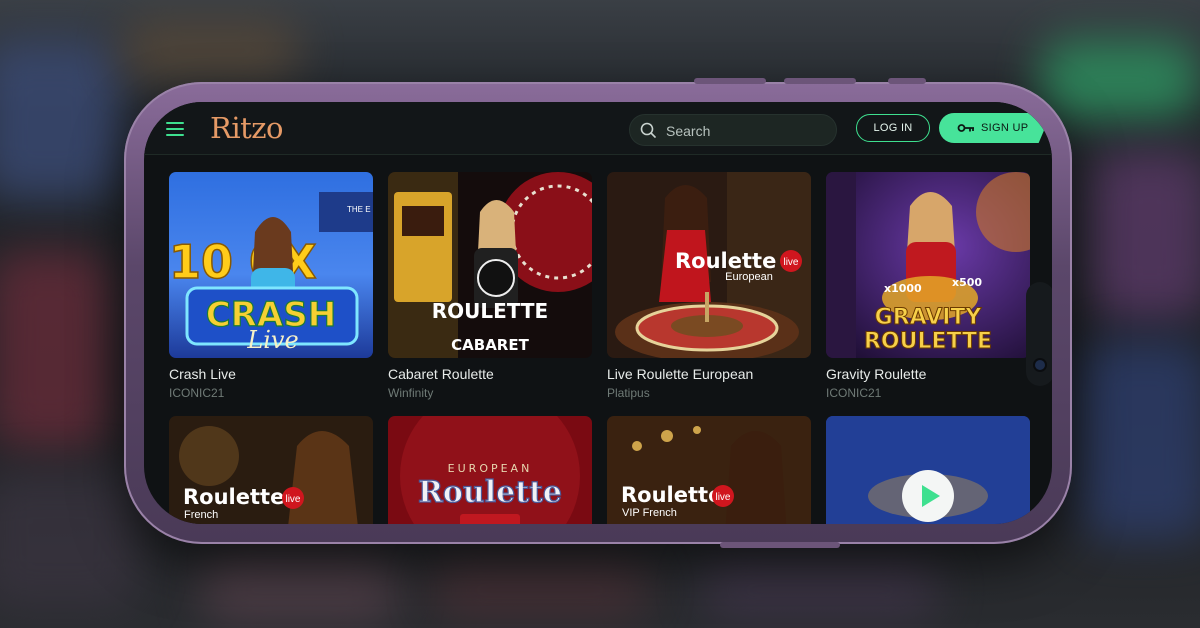 Image resolution: width=1200 pixels, height=628 pixels. What do you see at coordinates (746, 131) in the screenshot?
I see `search-input` at bounding box center [746, 131].